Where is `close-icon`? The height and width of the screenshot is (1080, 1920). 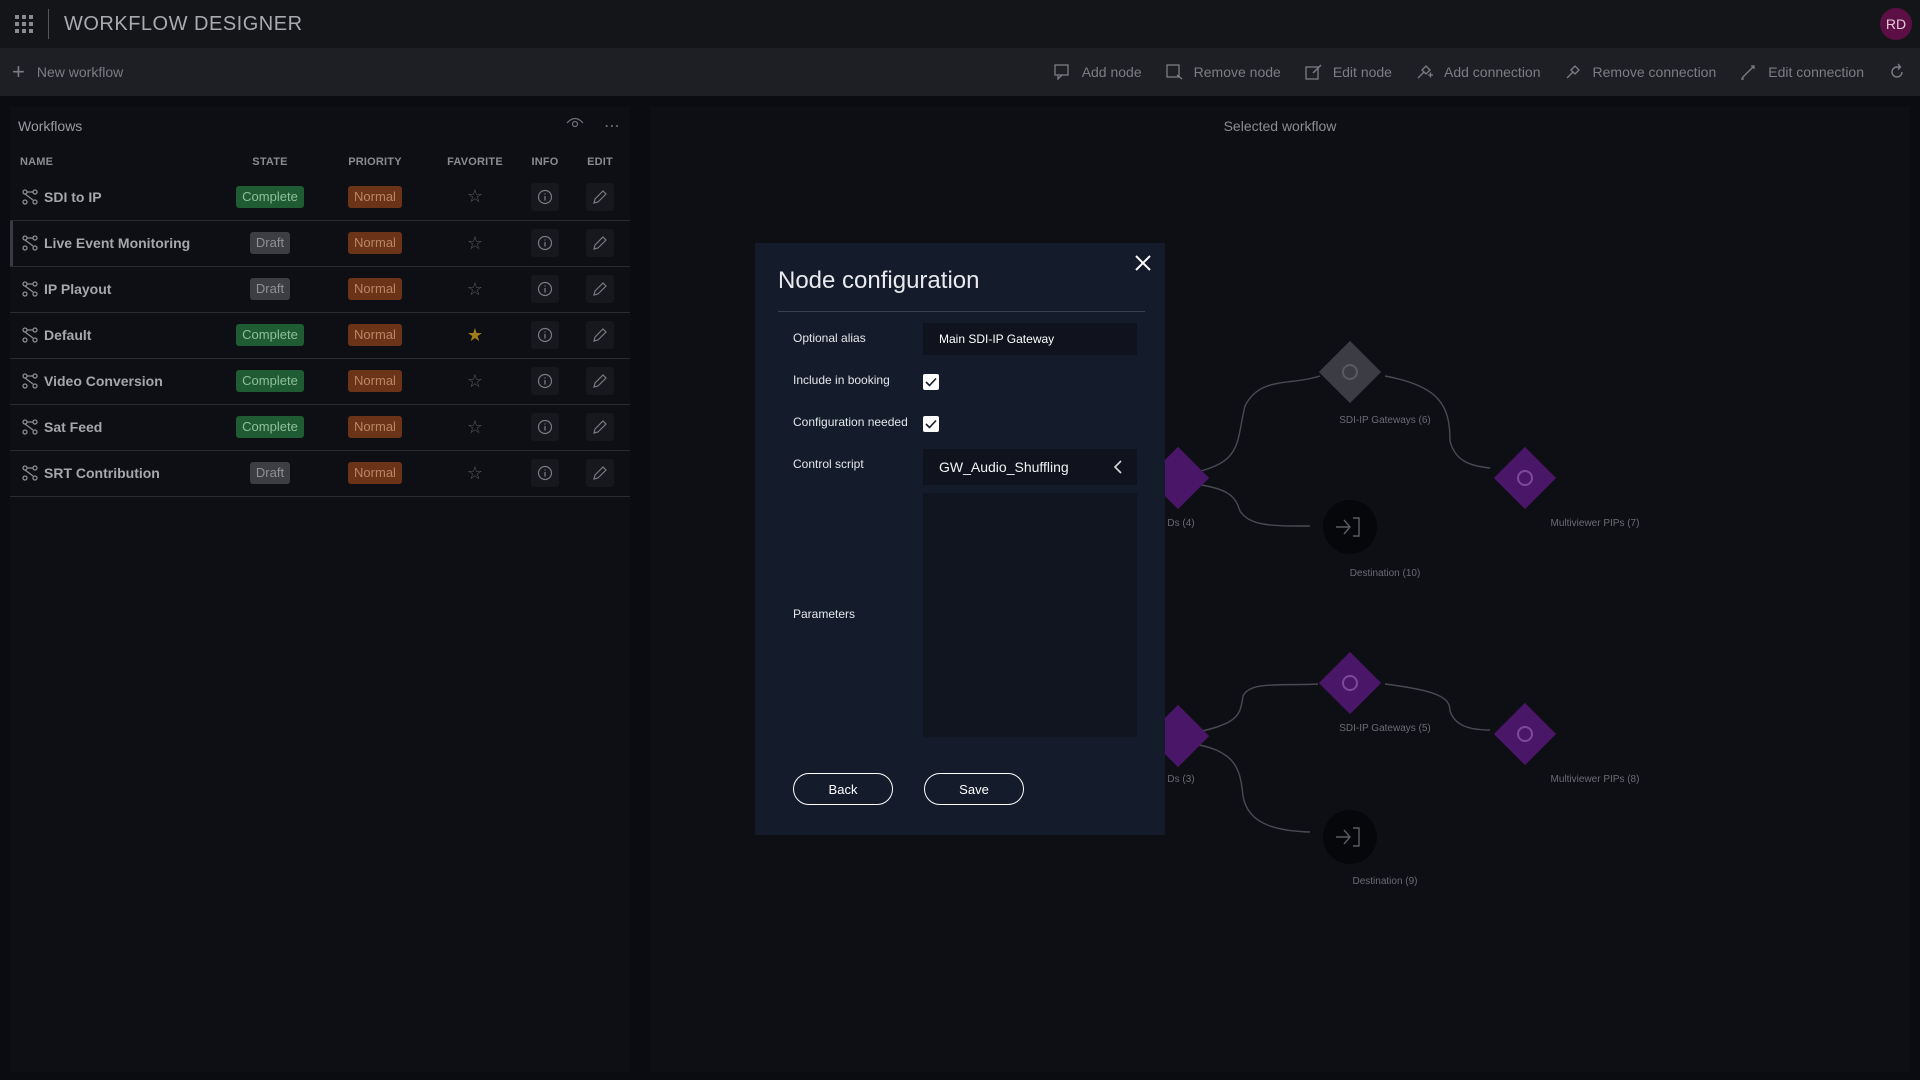 close-icon is located at coordinates (1143, 263).